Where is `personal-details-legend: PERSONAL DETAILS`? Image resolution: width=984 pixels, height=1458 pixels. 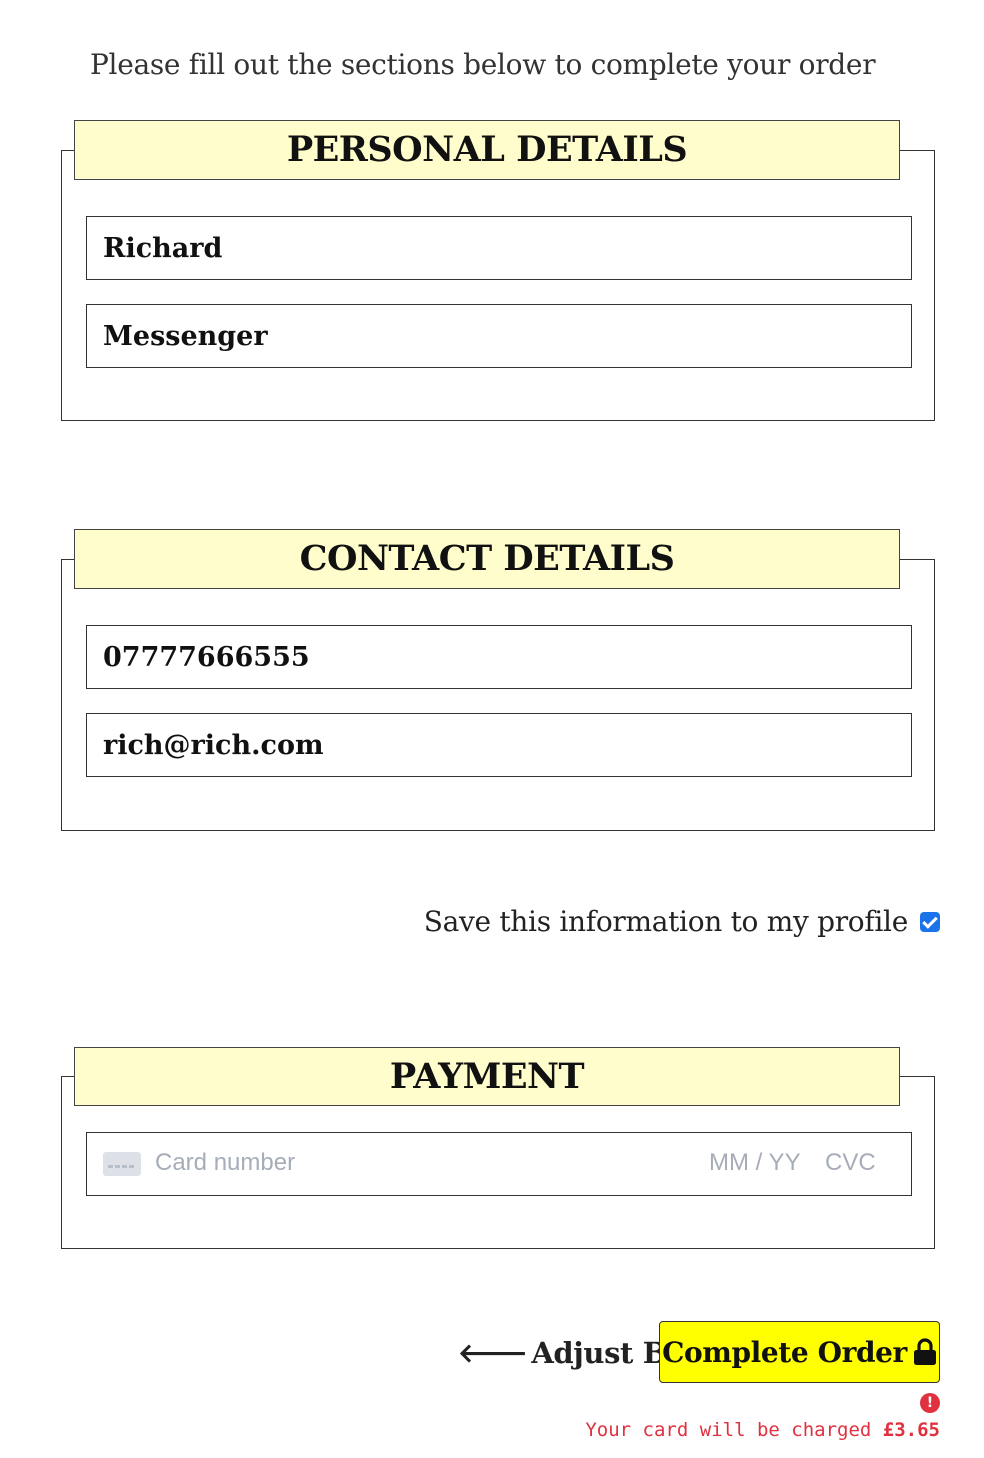
personal-details-legend: PERSONAL DETAILS is located at coordinates (487, 150).